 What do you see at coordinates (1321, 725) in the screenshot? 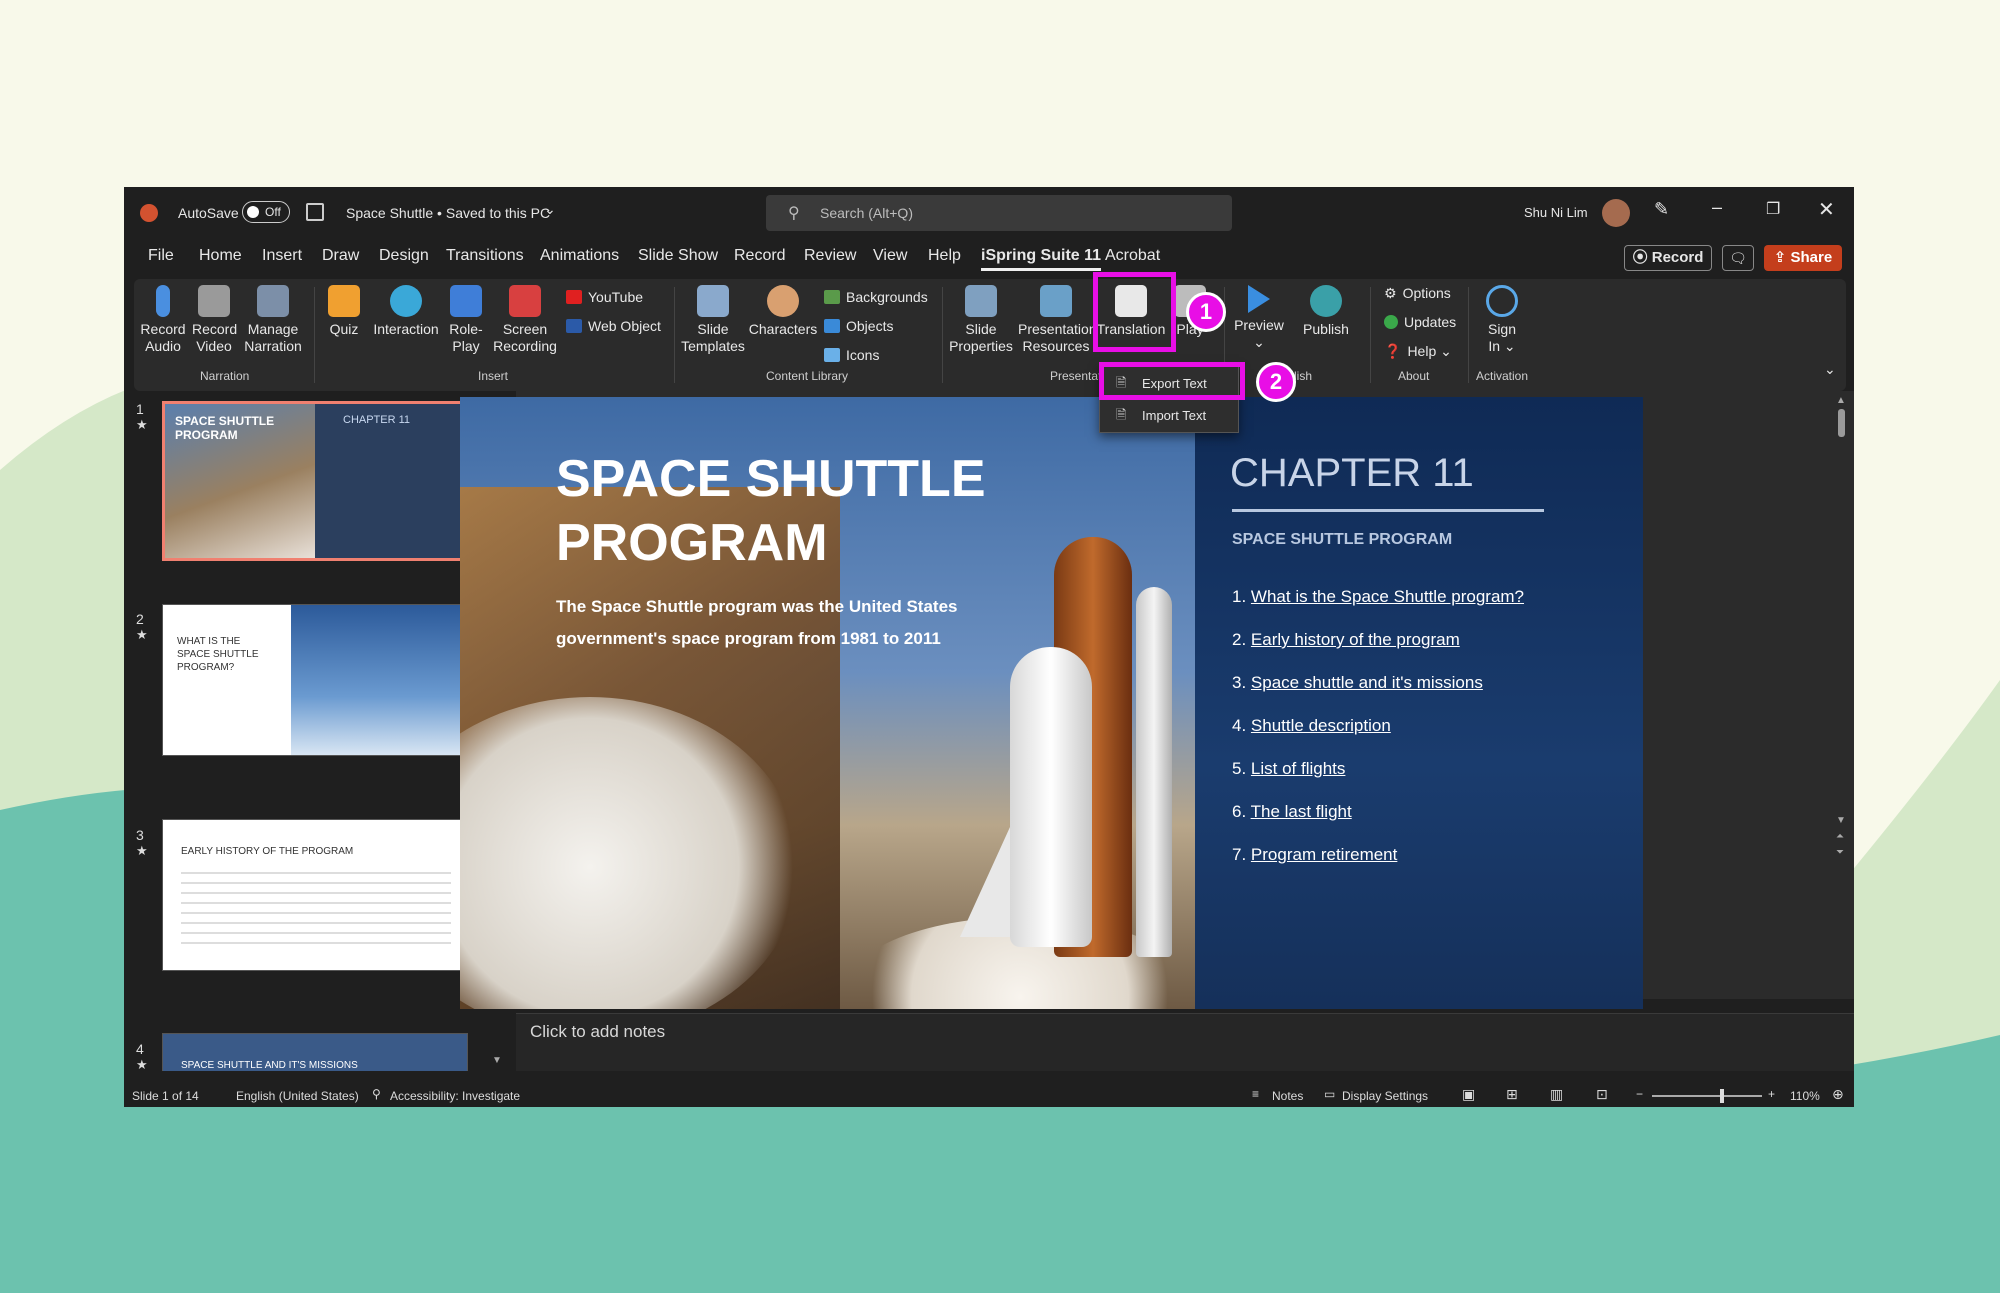
I see `toc-link: Shuttle description` at bounding box center [1321, 725].